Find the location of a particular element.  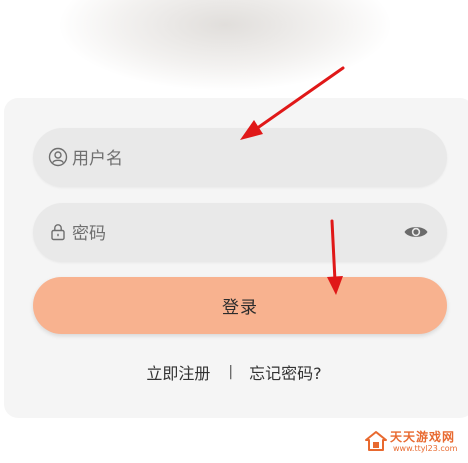

watermark: 天天游戏网 www.ttyl23.com is located at coordinates (415, 442).